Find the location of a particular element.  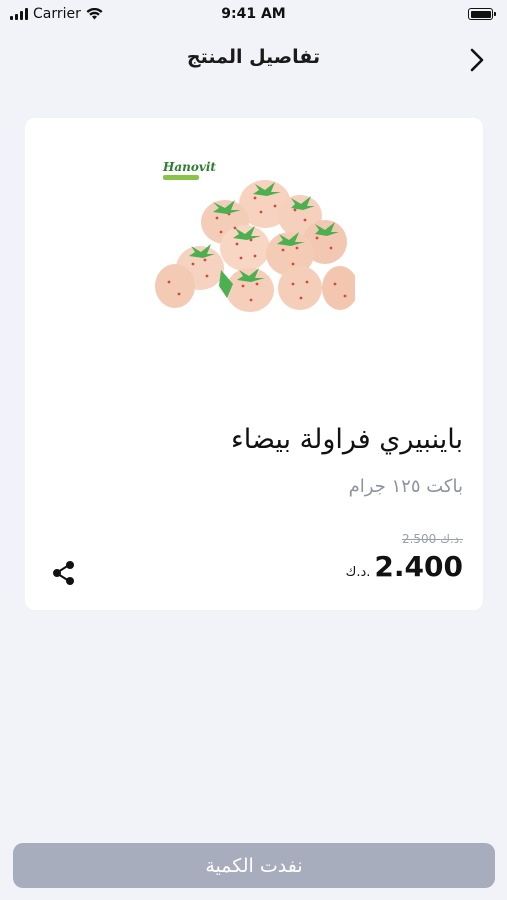

carrier-label: Carrier is located at coordinates (57, 14).